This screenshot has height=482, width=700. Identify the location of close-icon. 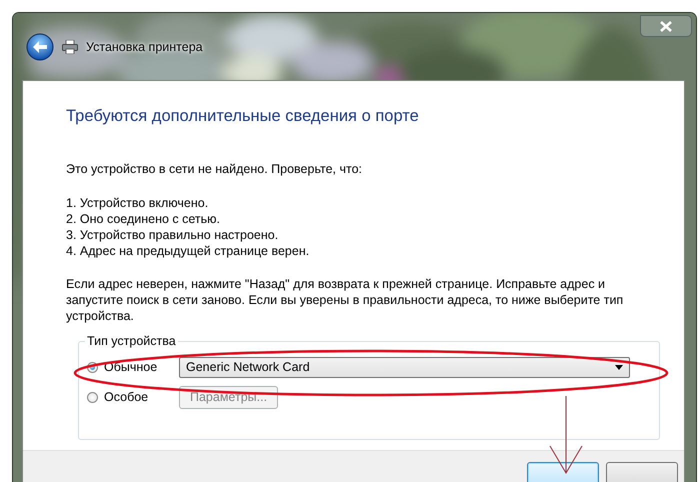
(666, 26).